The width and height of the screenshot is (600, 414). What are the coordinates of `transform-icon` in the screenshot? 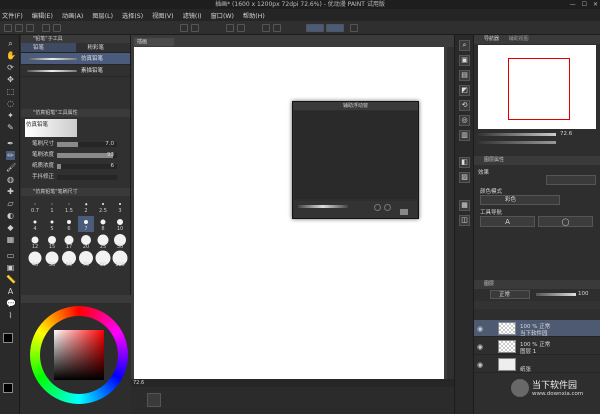 It's located at (230, 28).